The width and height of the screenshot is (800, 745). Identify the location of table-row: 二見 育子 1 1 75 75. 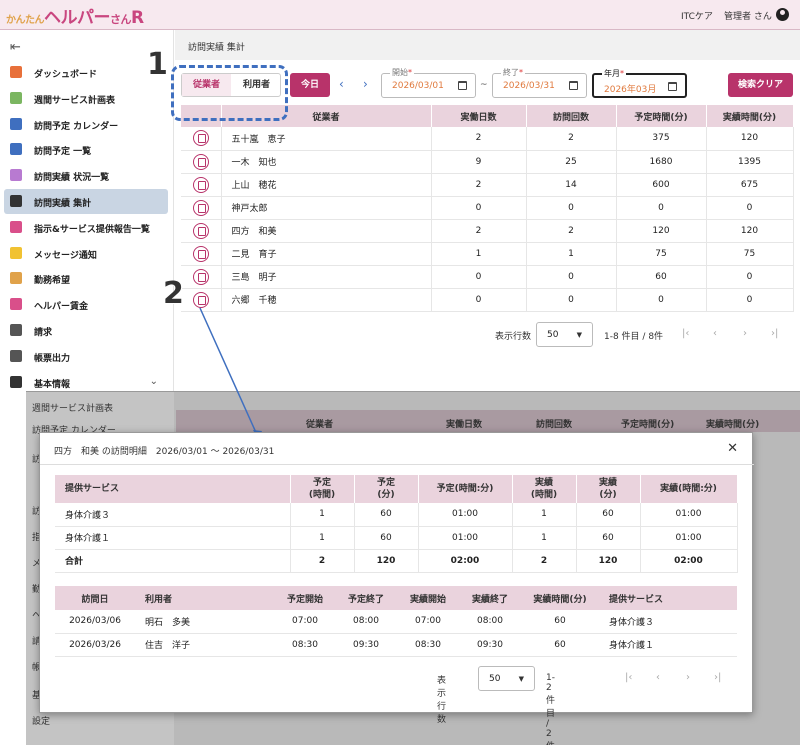
(487, 254).